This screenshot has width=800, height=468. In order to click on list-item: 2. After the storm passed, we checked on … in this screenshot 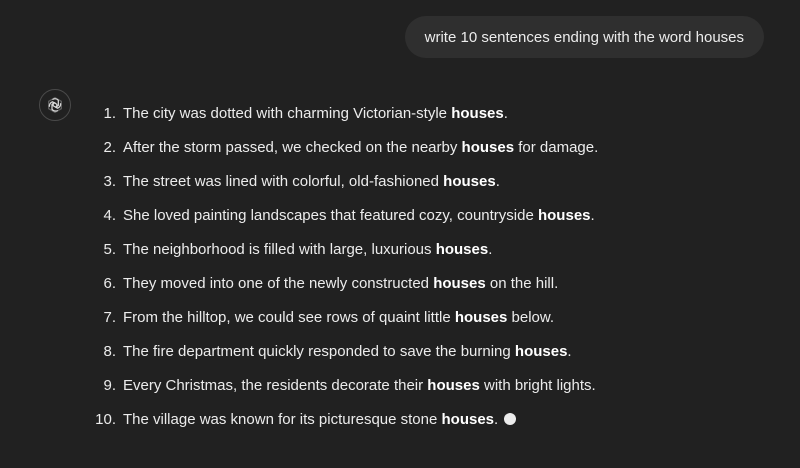, I will do `click(430, 154)`.